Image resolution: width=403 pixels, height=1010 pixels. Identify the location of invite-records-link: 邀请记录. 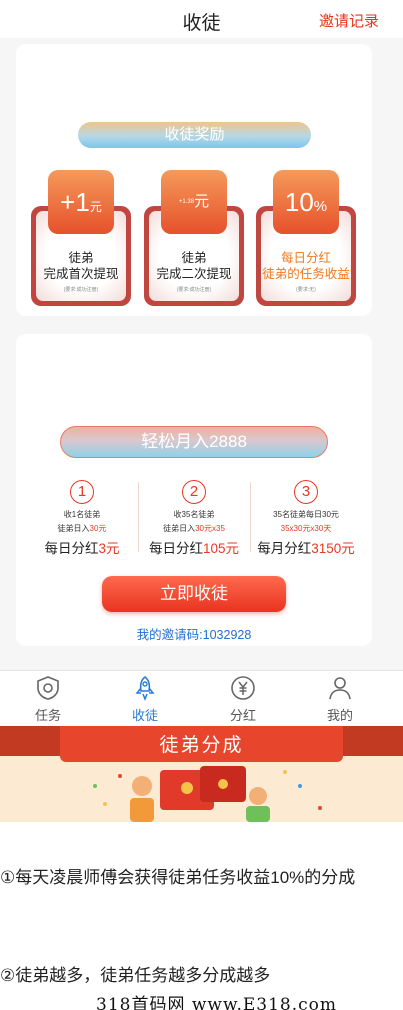
(349, 20).